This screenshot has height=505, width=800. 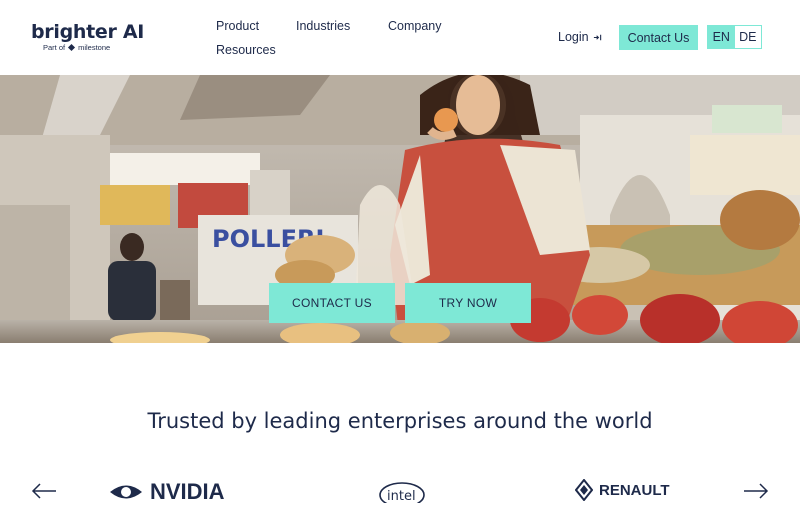 I want to click on intel-logo: intel, so click(x=402, y=491).